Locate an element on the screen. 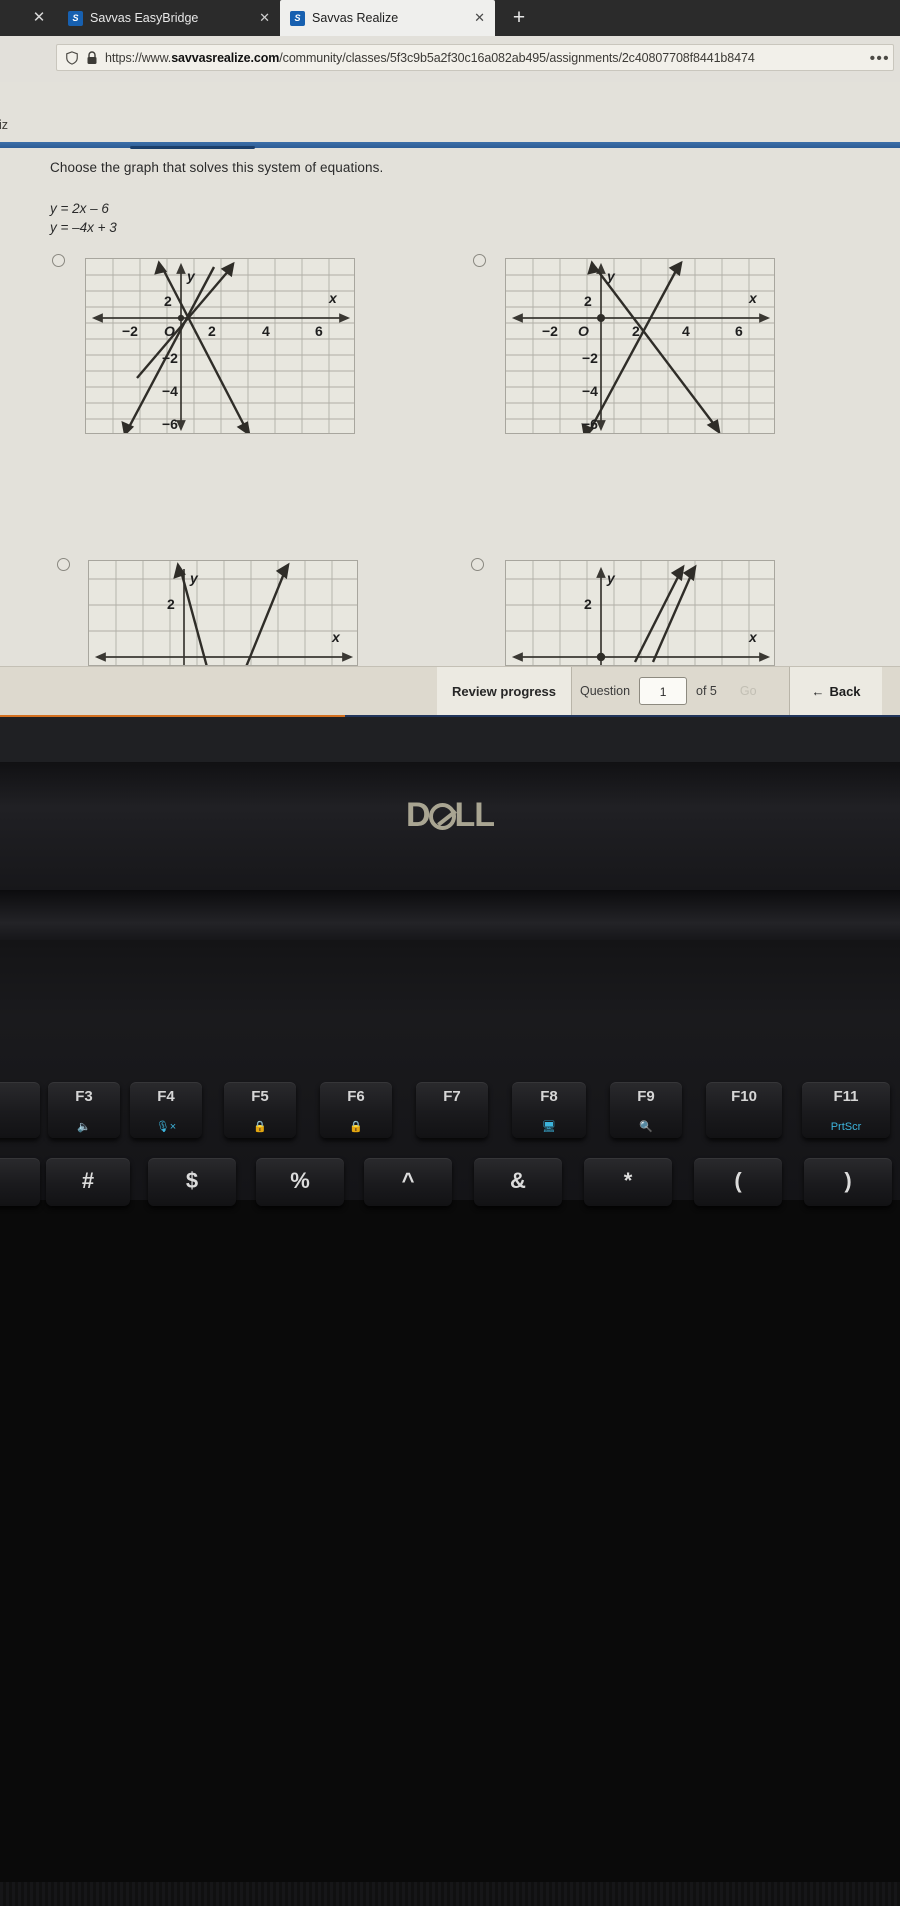 Image resolution: width=900 pixels, height=1906 pixels. graph-d: 2 x y is located at coordinates (640, 613).